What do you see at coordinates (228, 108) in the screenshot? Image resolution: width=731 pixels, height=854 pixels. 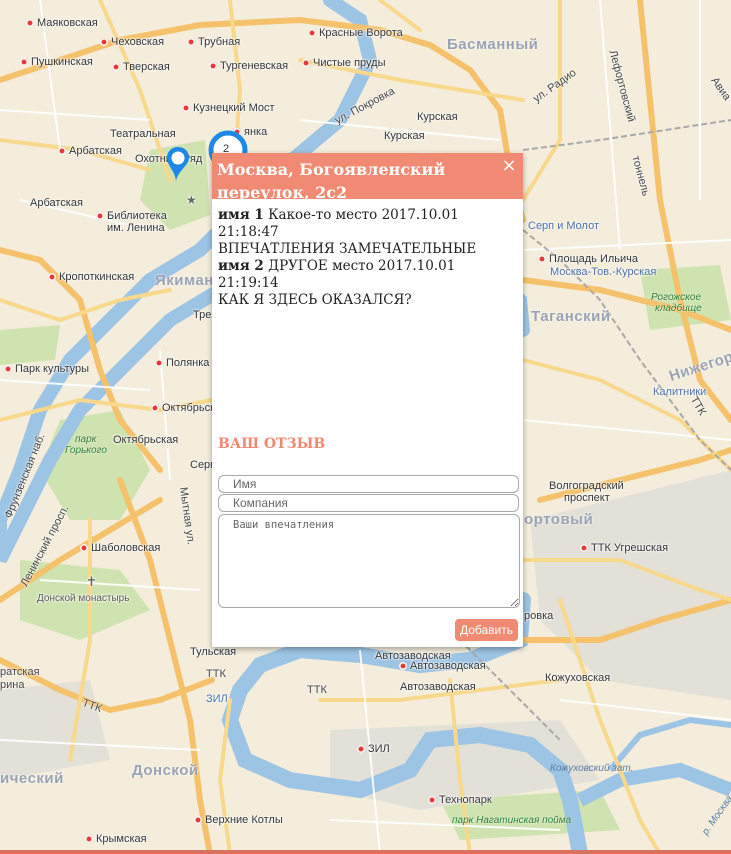 I see `metro-label: Кузнецкий Мост` at bounding box center [228, 108].